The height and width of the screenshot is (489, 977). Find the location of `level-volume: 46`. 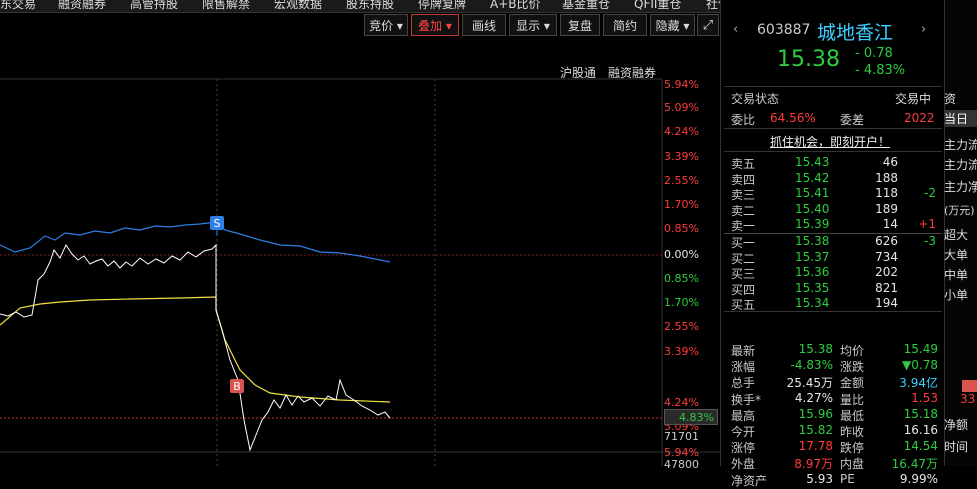

level-volume: 46 is located at coordinates (890, 162).